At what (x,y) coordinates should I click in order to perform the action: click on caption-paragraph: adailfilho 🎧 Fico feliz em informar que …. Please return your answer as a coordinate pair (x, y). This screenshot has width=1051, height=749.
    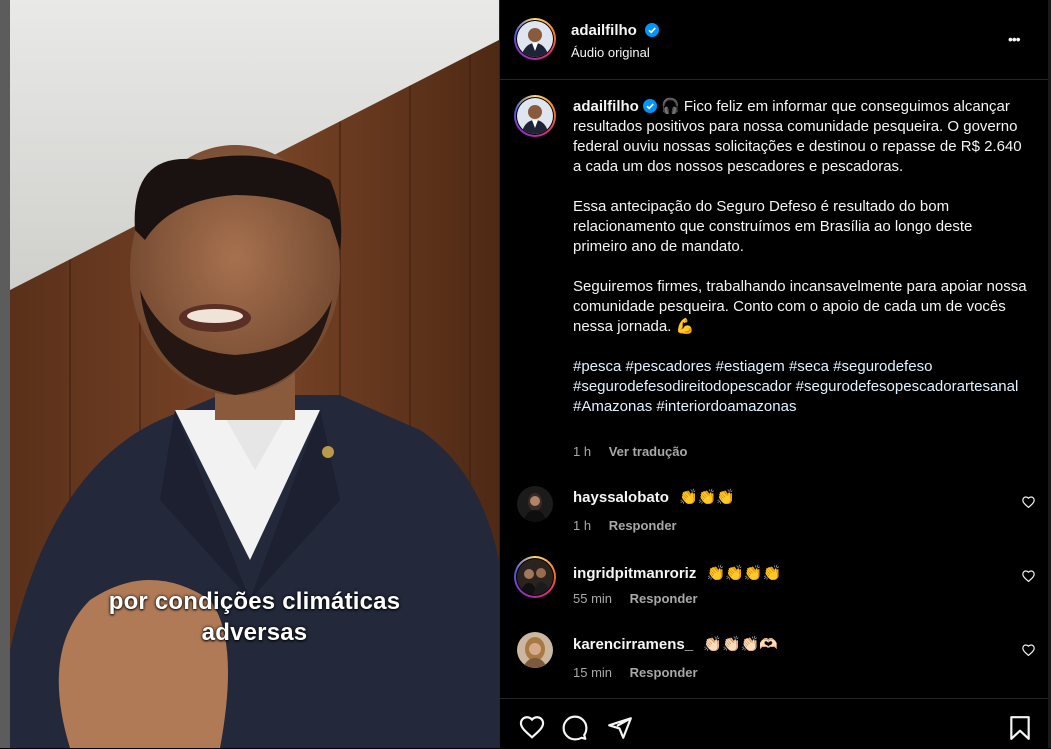
    Looking at the image, I should click on (800, 137).